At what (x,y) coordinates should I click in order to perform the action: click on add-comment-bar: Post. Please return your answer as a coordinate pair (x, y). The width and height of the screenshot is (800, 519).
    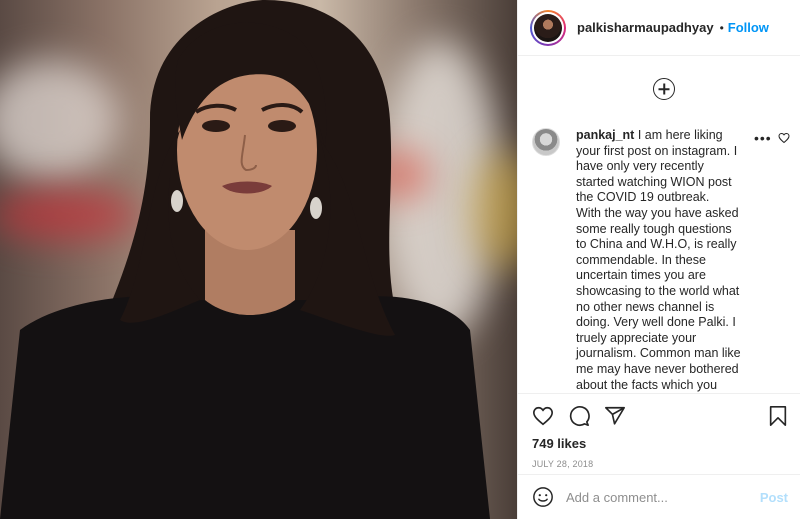
    Looking at the image, I should click on (659, 496).